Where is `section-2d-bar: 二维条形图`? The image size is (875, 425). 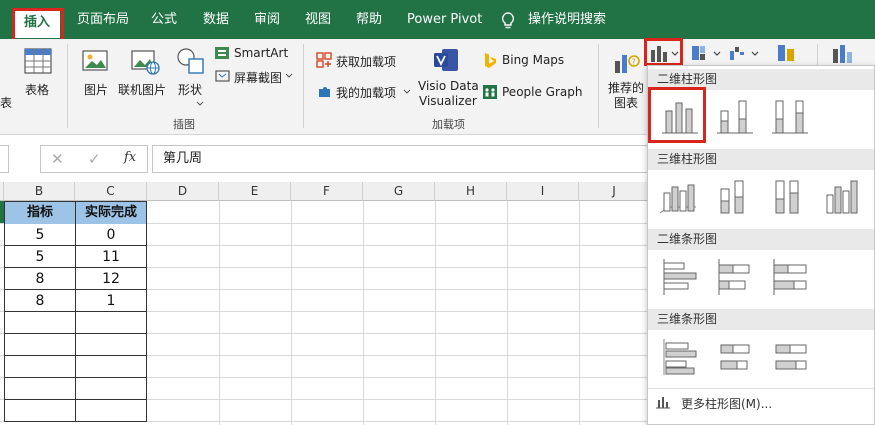
section-2d-bar: 二维条形图 is located at coordinates (761, 239).